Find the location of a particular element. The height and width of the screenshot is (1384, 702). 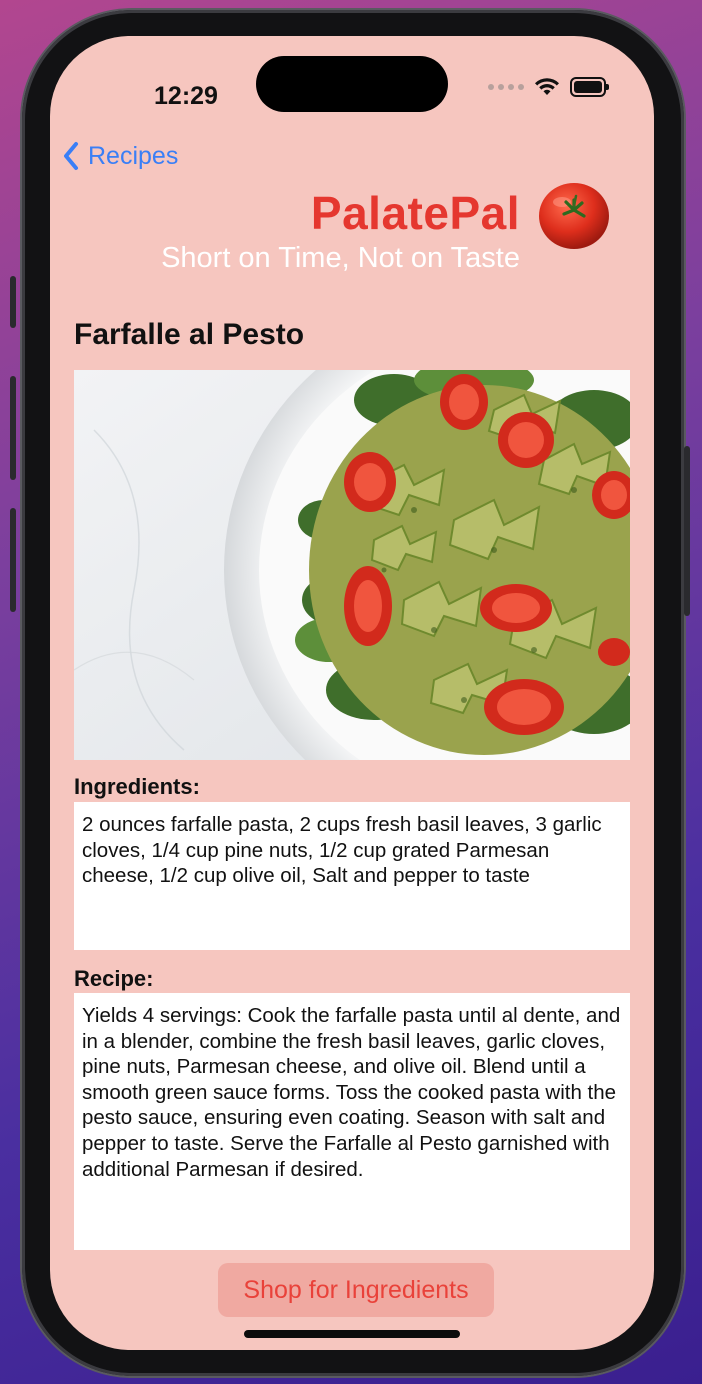

power-button is located at coordinates (687, 531).